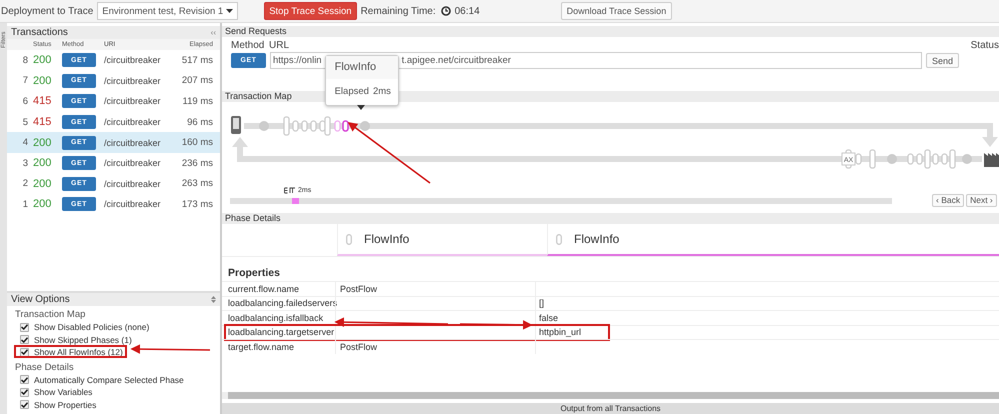 This screenshot has height=414, width=999. I want to click on output-bar: Output from all Transactions, so click(610, 408).